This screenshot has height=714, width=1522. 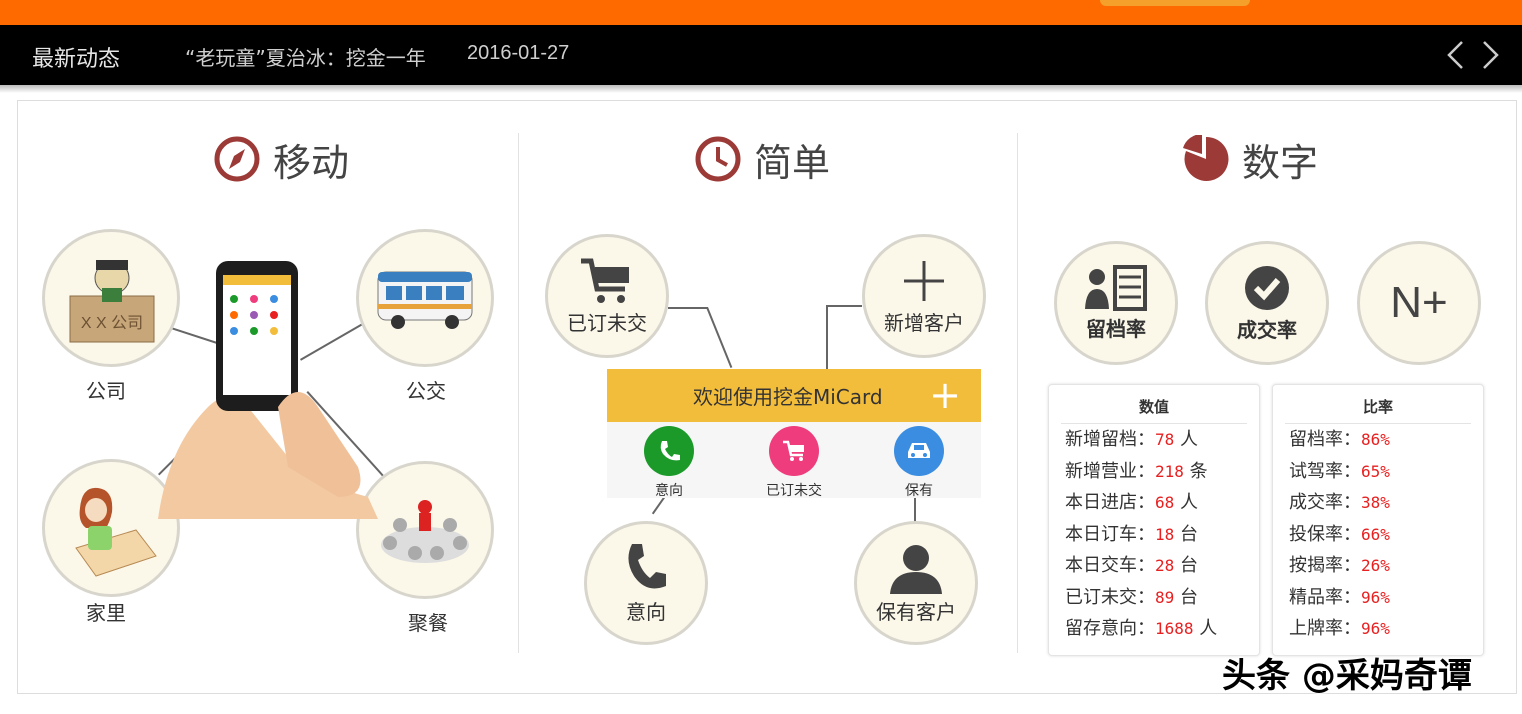 I want to click on user-icon, so click(x=916, y=569).